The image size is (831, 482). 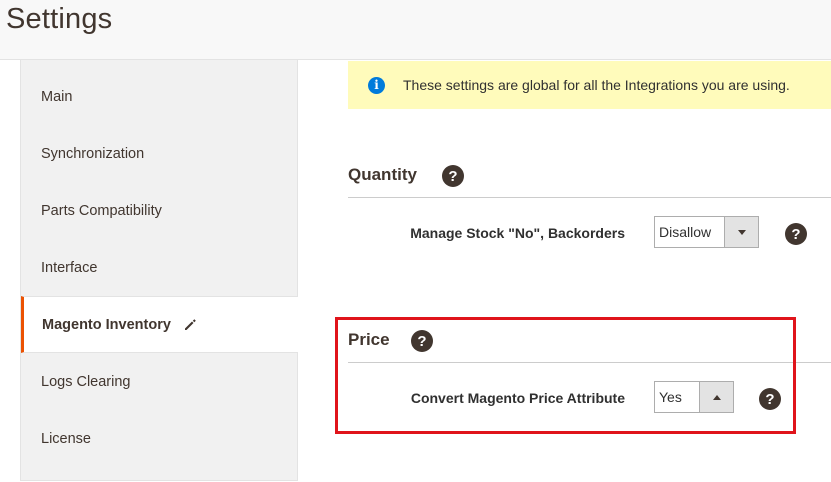 I want to click on quantity-help-icon: ?, so click(x=453, y=176).